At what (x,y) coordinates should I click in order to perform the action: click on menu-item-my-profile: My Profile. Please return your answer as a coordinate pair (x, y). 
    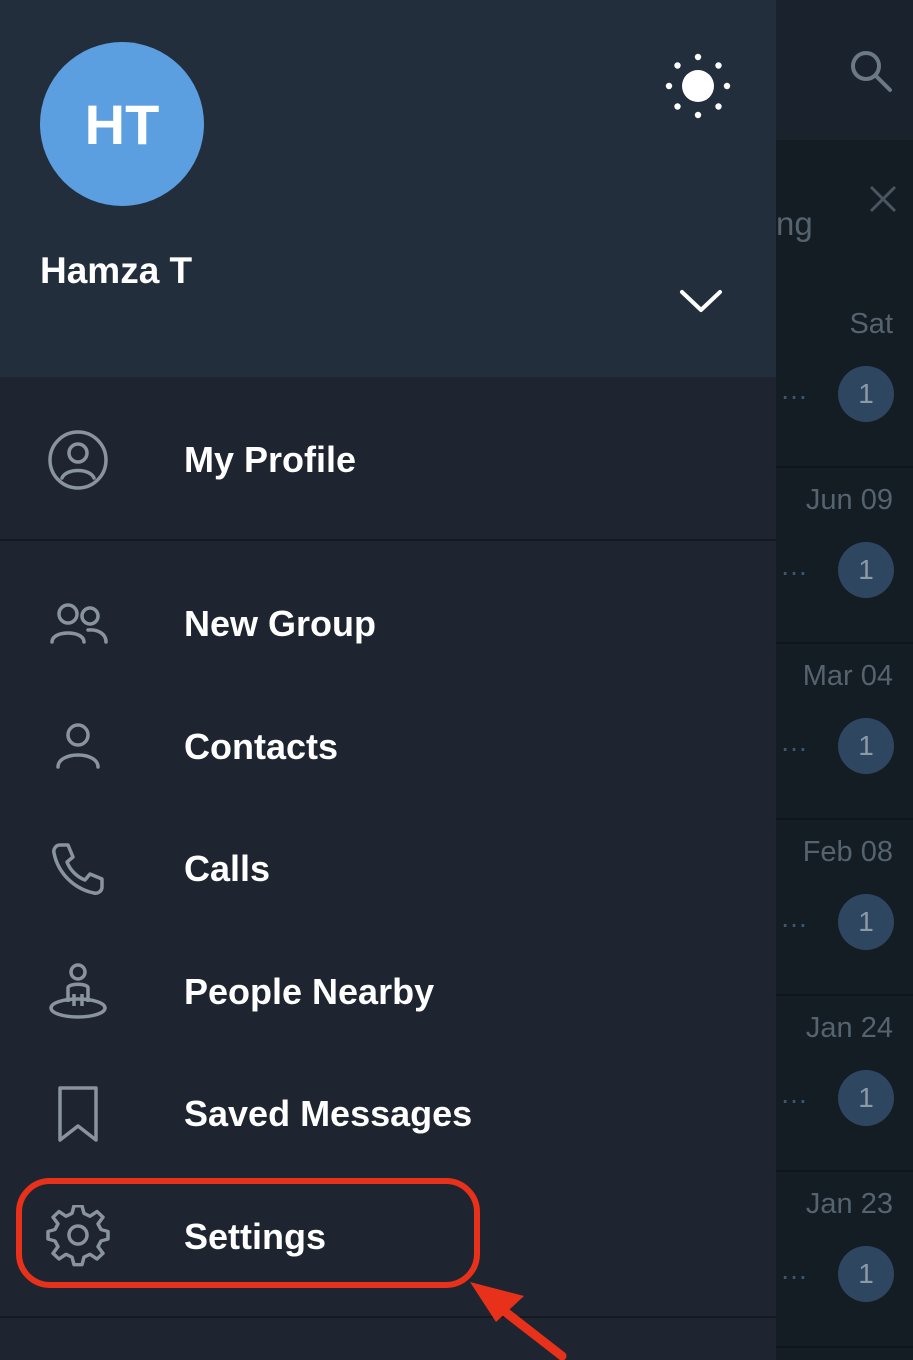
    Looking at the image, I should click on (388, 460).